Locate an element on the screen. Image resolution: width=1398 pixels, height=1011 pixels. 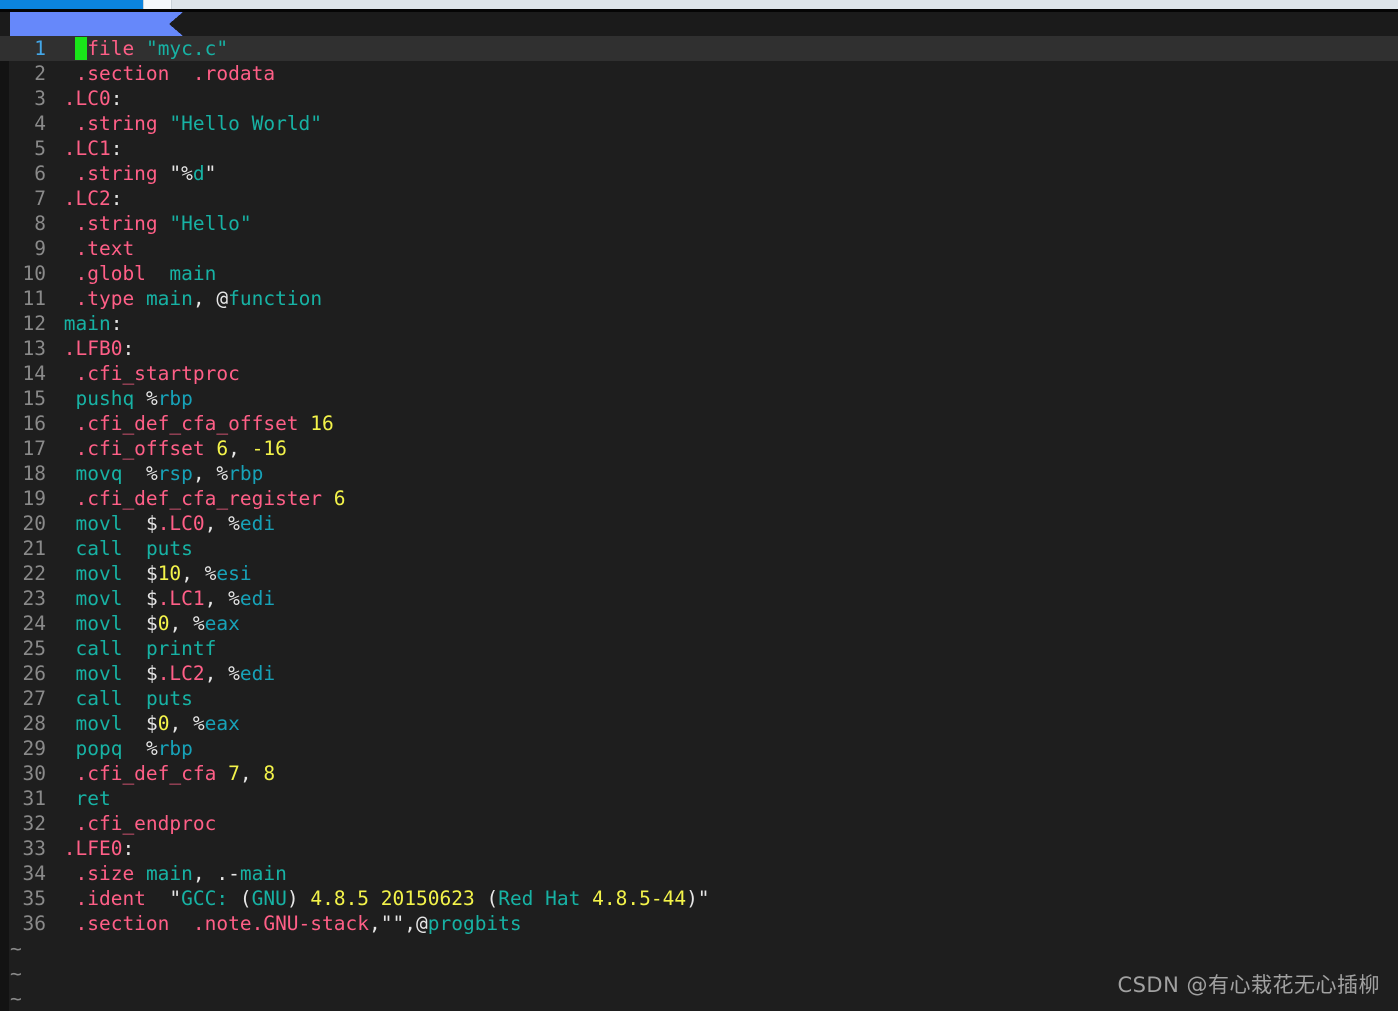
token-dir: .string is located at coordinates (116, 173).